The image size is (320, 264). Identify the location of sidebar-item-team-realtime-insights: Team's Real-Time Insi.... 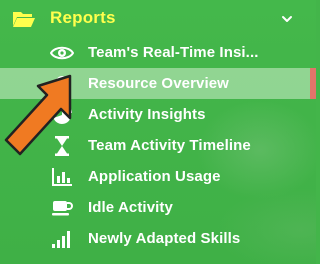
(158, 52).